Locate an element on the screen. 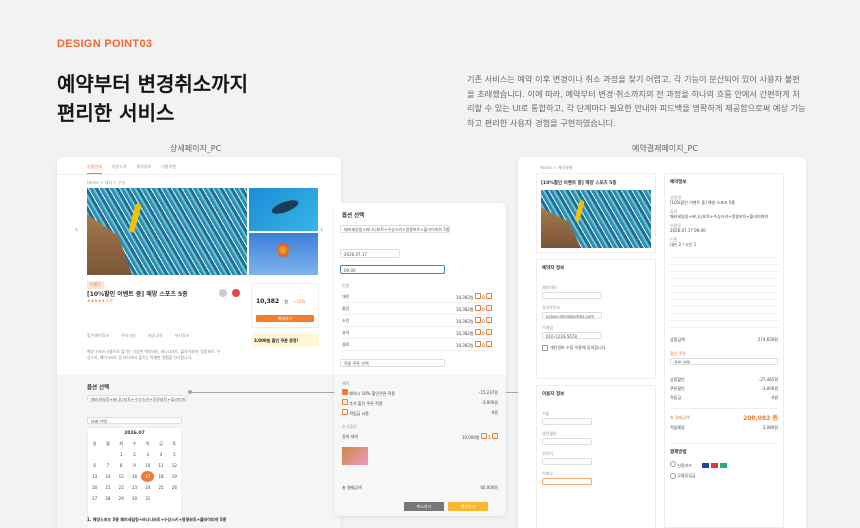  calendar-day: 24 is located at coordinates (147, 487).